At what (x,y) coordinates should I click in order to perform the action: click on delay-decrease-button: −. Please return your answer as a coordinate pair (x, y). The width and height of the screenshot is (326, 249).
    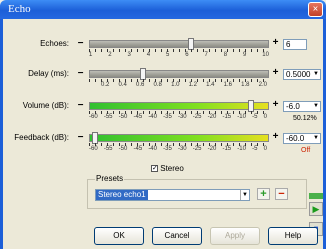
    Looking at the image, I should click on (80, 74).